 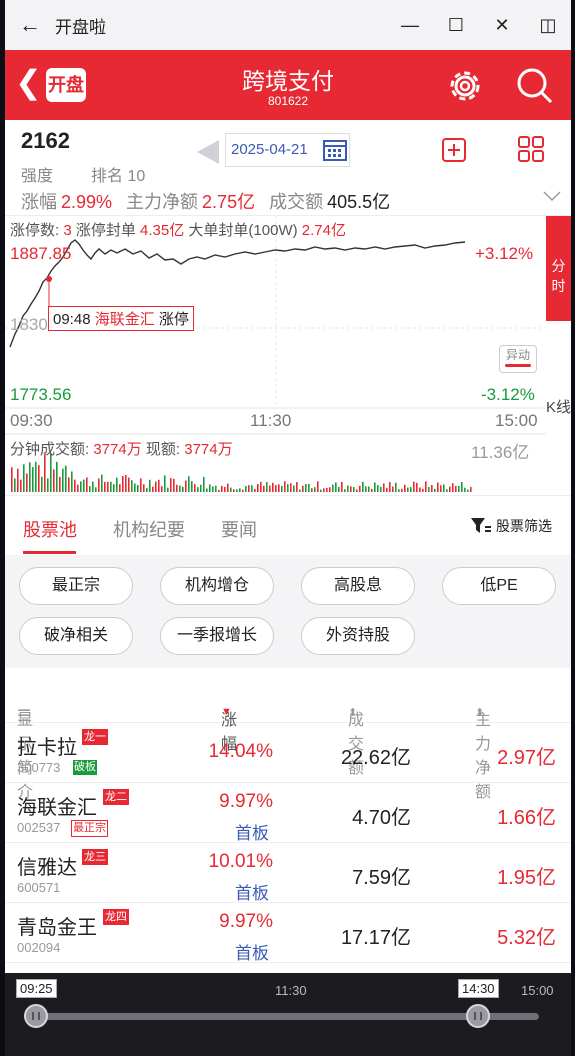 I want to click on grip-icon, so click(x=478, y=1016).